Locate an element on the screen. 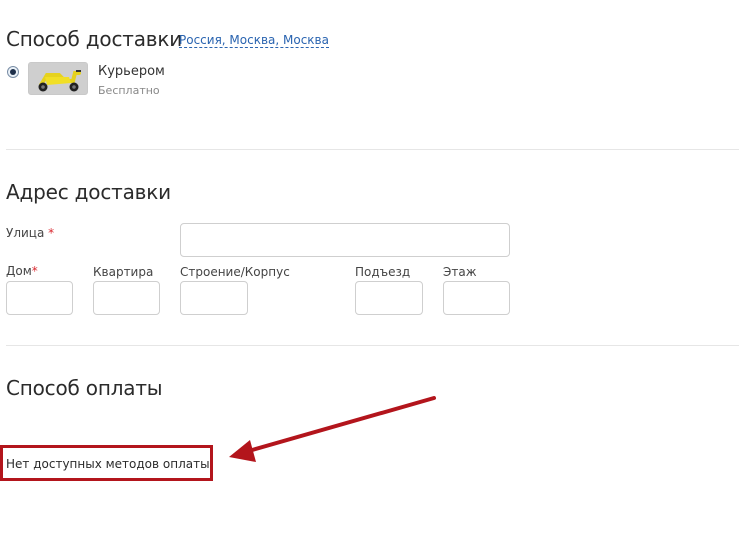 This screenshot has height=540, width=739. annotation-arrow-icon is located at coordinates (332, 429).